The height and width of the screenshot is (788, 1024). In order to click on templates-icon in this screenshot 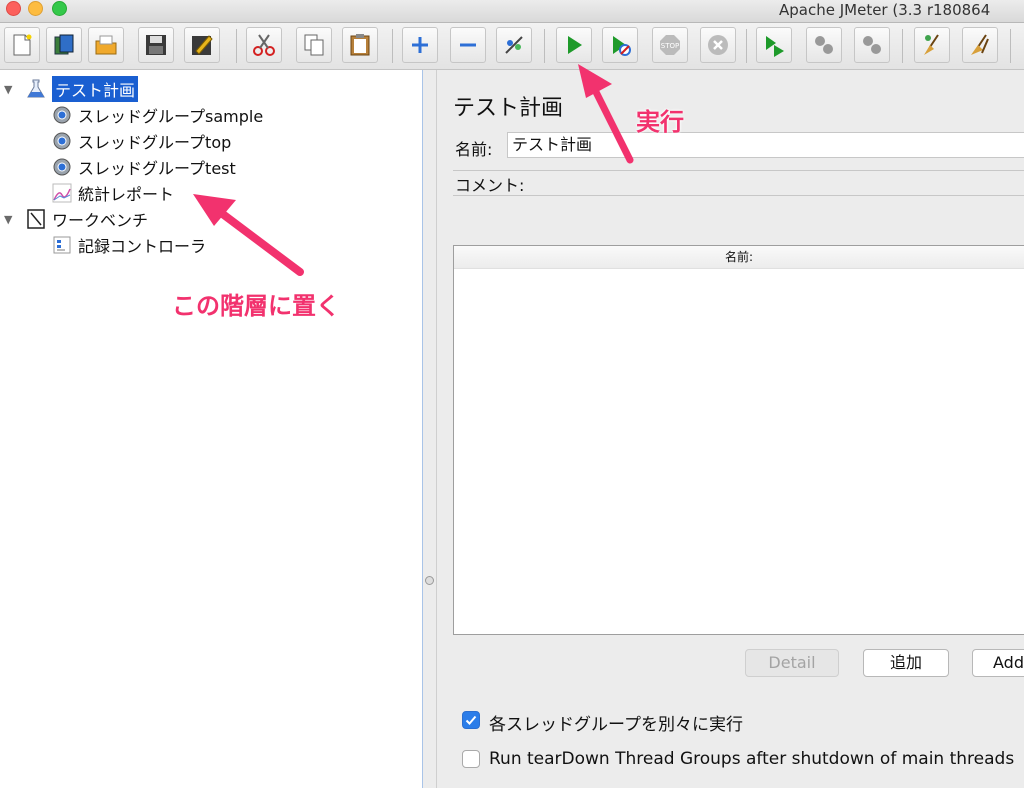, I will do `click(64, 44)`.